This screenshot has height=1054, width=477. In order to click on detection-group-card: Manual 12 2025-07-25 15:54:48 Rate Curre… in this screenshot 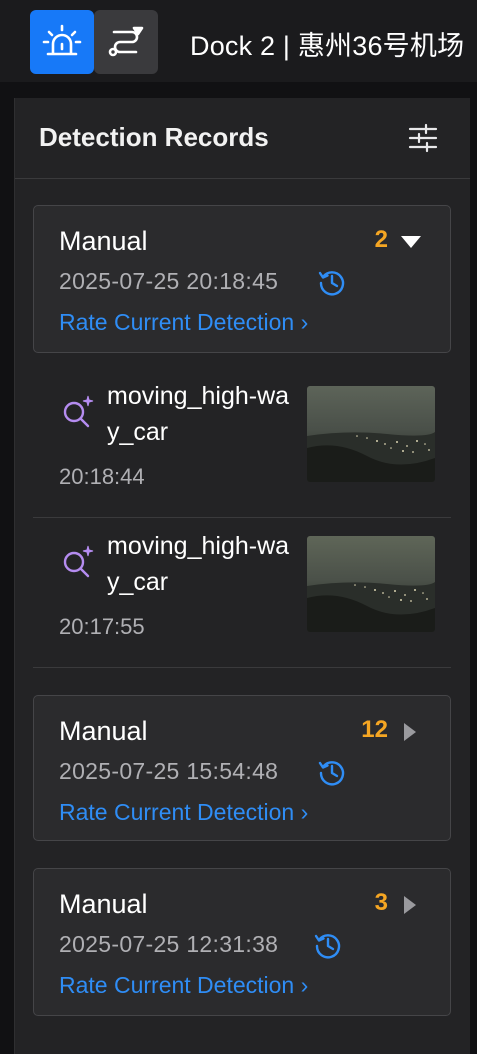, I will do `click(242, 768)`.